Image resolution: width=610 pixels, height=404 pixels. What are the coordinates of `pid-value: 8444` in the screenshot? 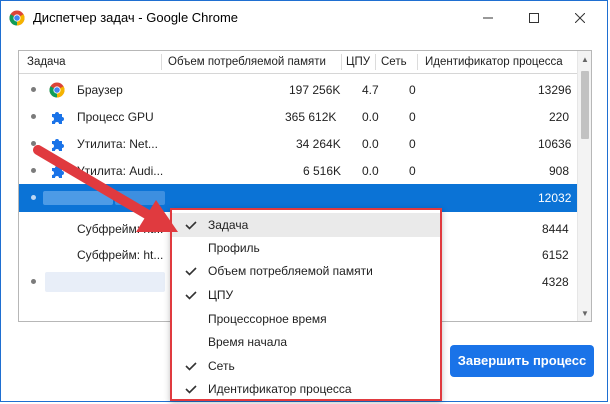 It's located at (555, 229).